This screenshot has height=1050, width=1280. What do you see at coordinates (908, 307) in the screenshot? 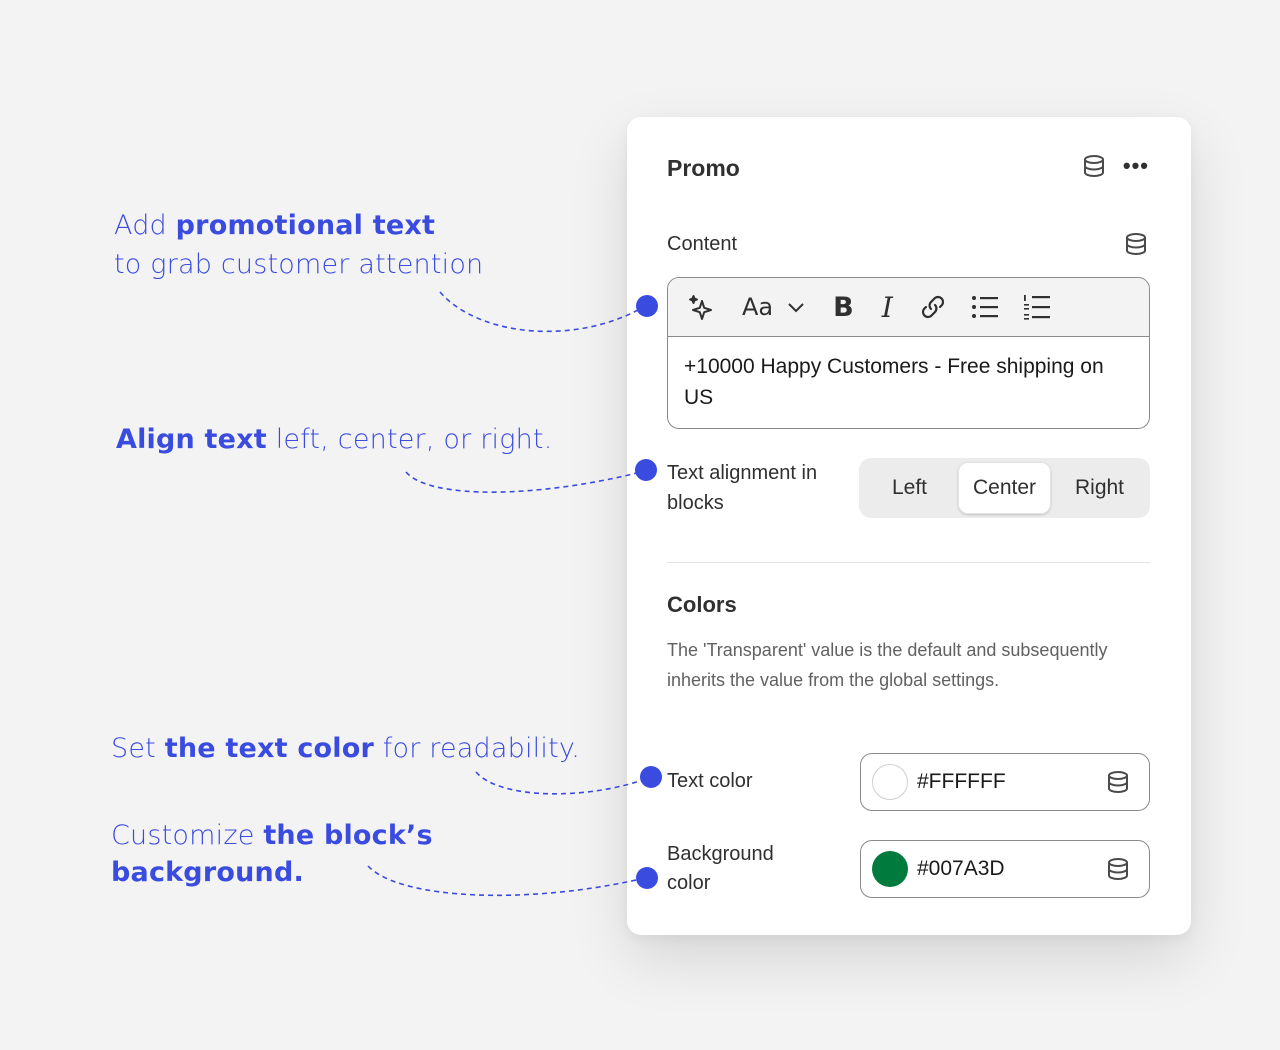
I see `editor-toolbar: Aa B I` at bounding box center [908, 307].